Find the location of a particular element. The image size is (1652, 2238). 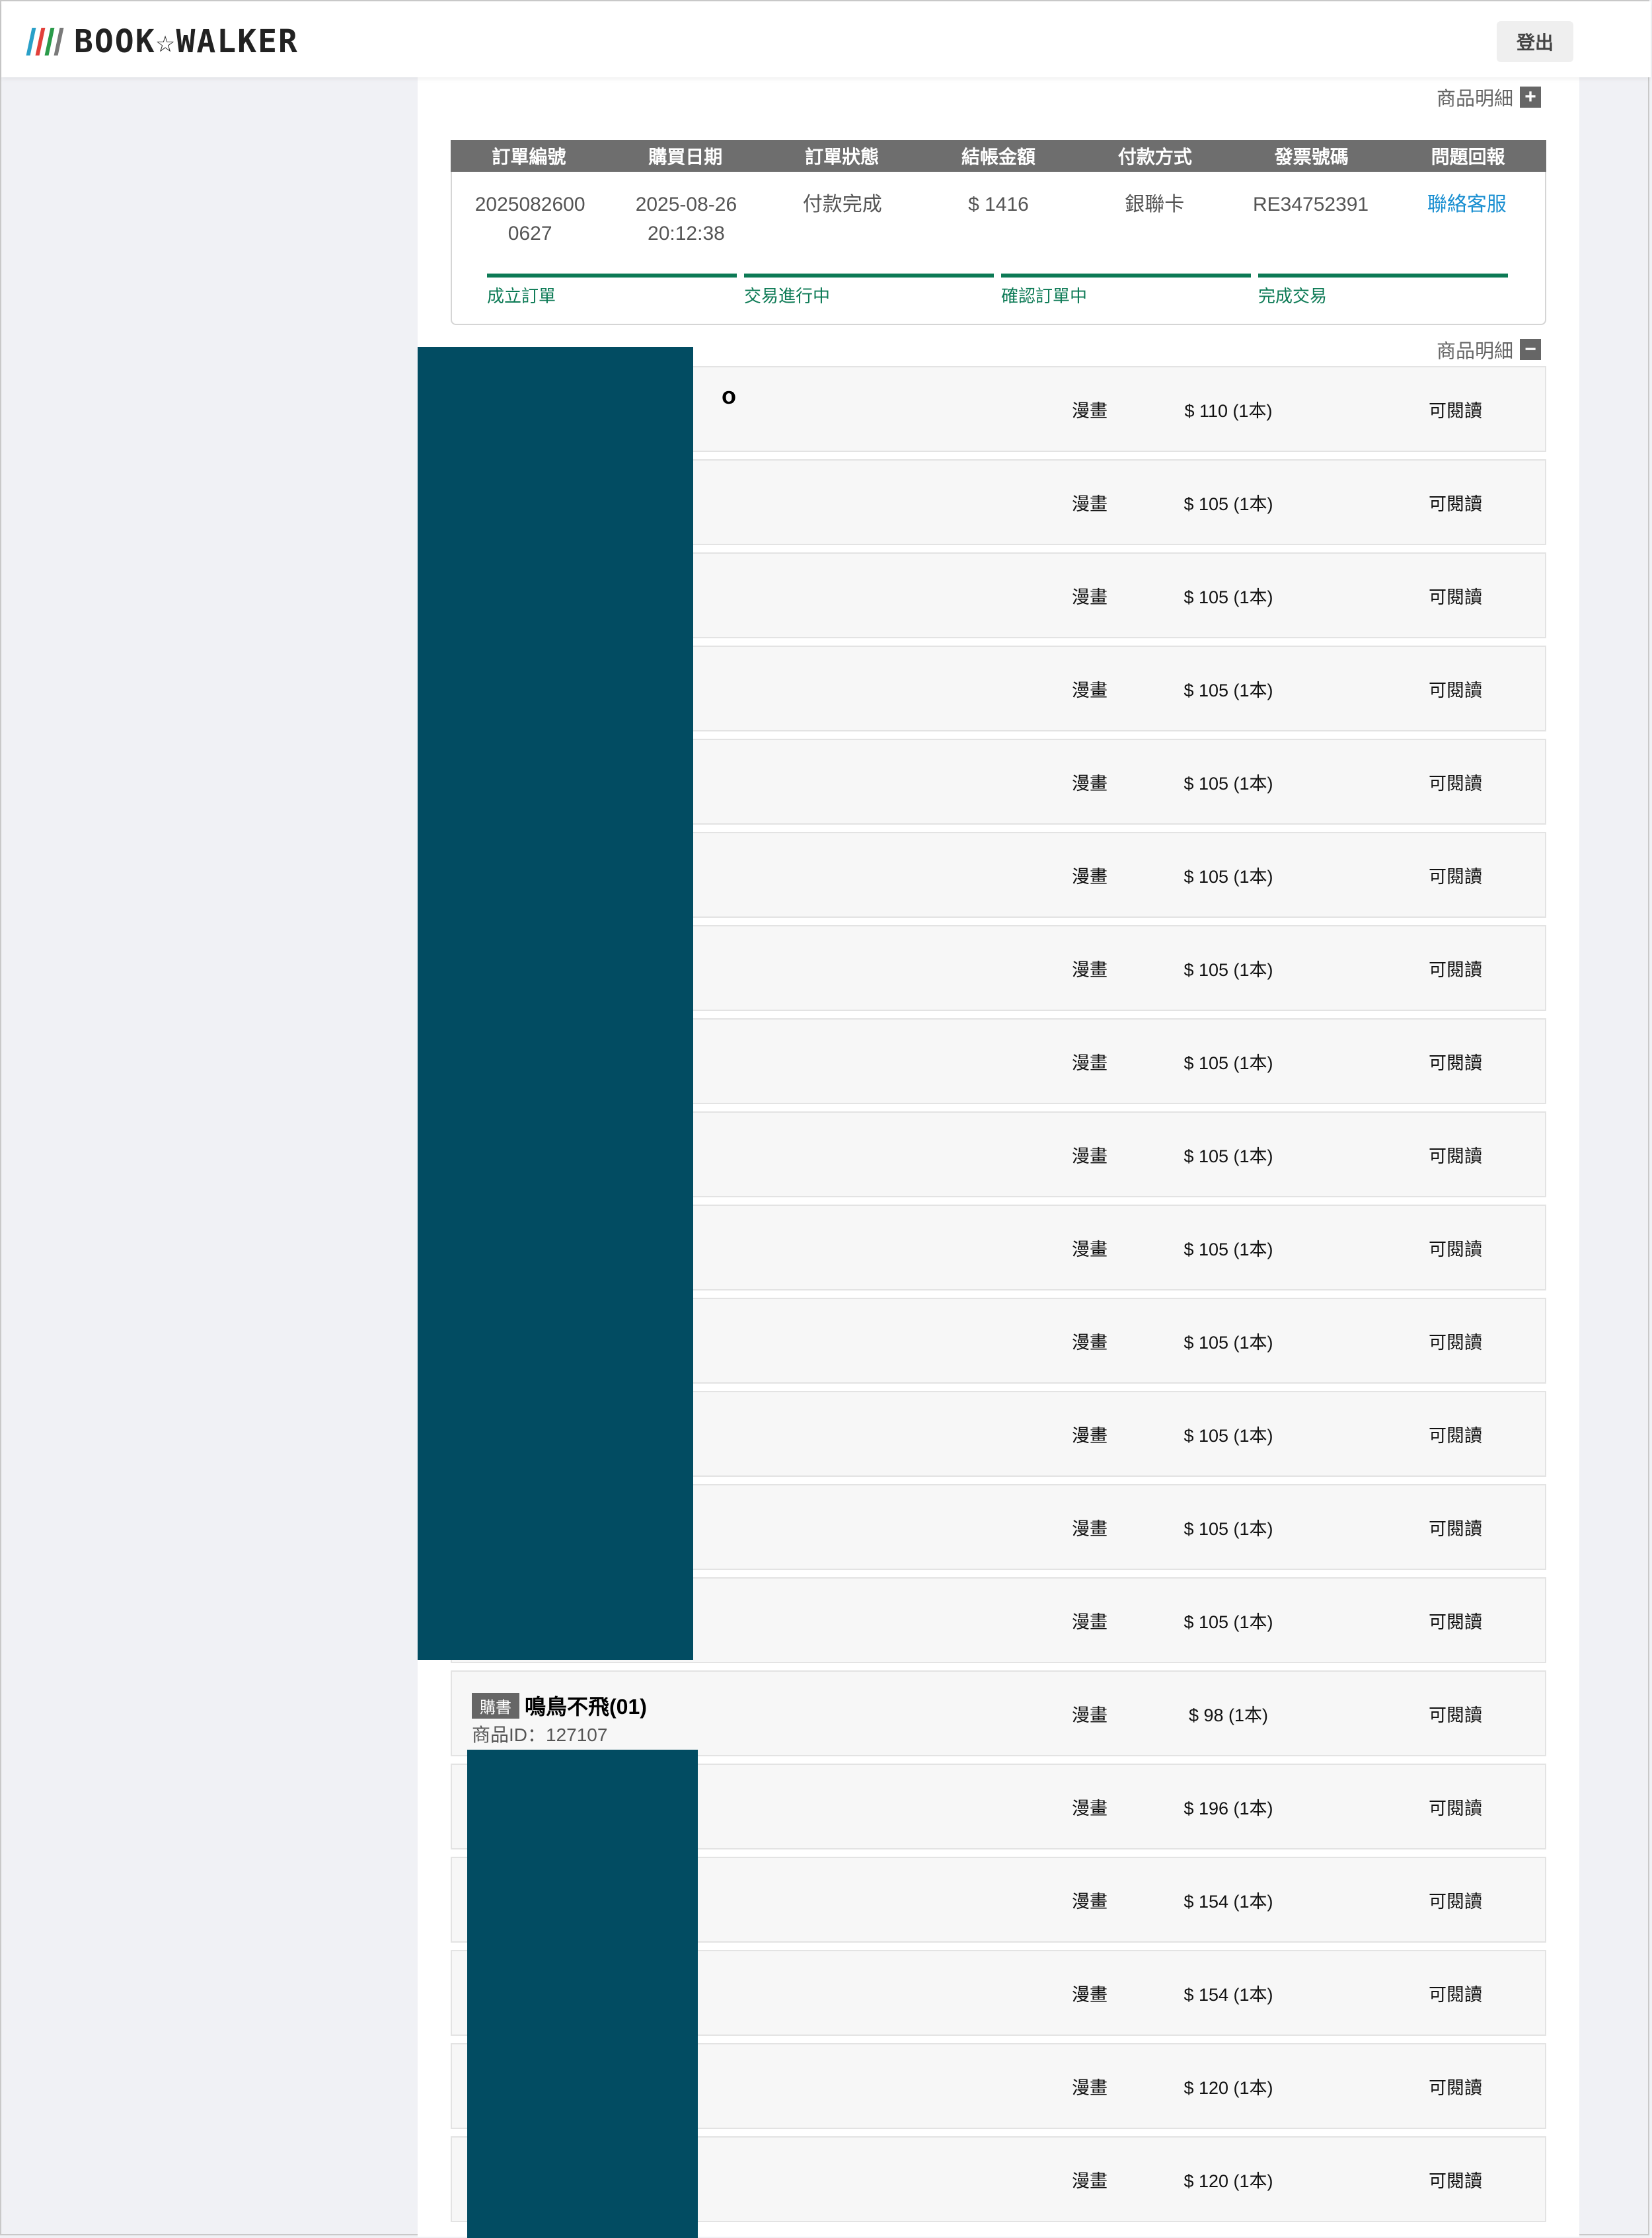

product-title-line: 購書 鳴鳥不飛(01) is located at coordinates (559, 1705).